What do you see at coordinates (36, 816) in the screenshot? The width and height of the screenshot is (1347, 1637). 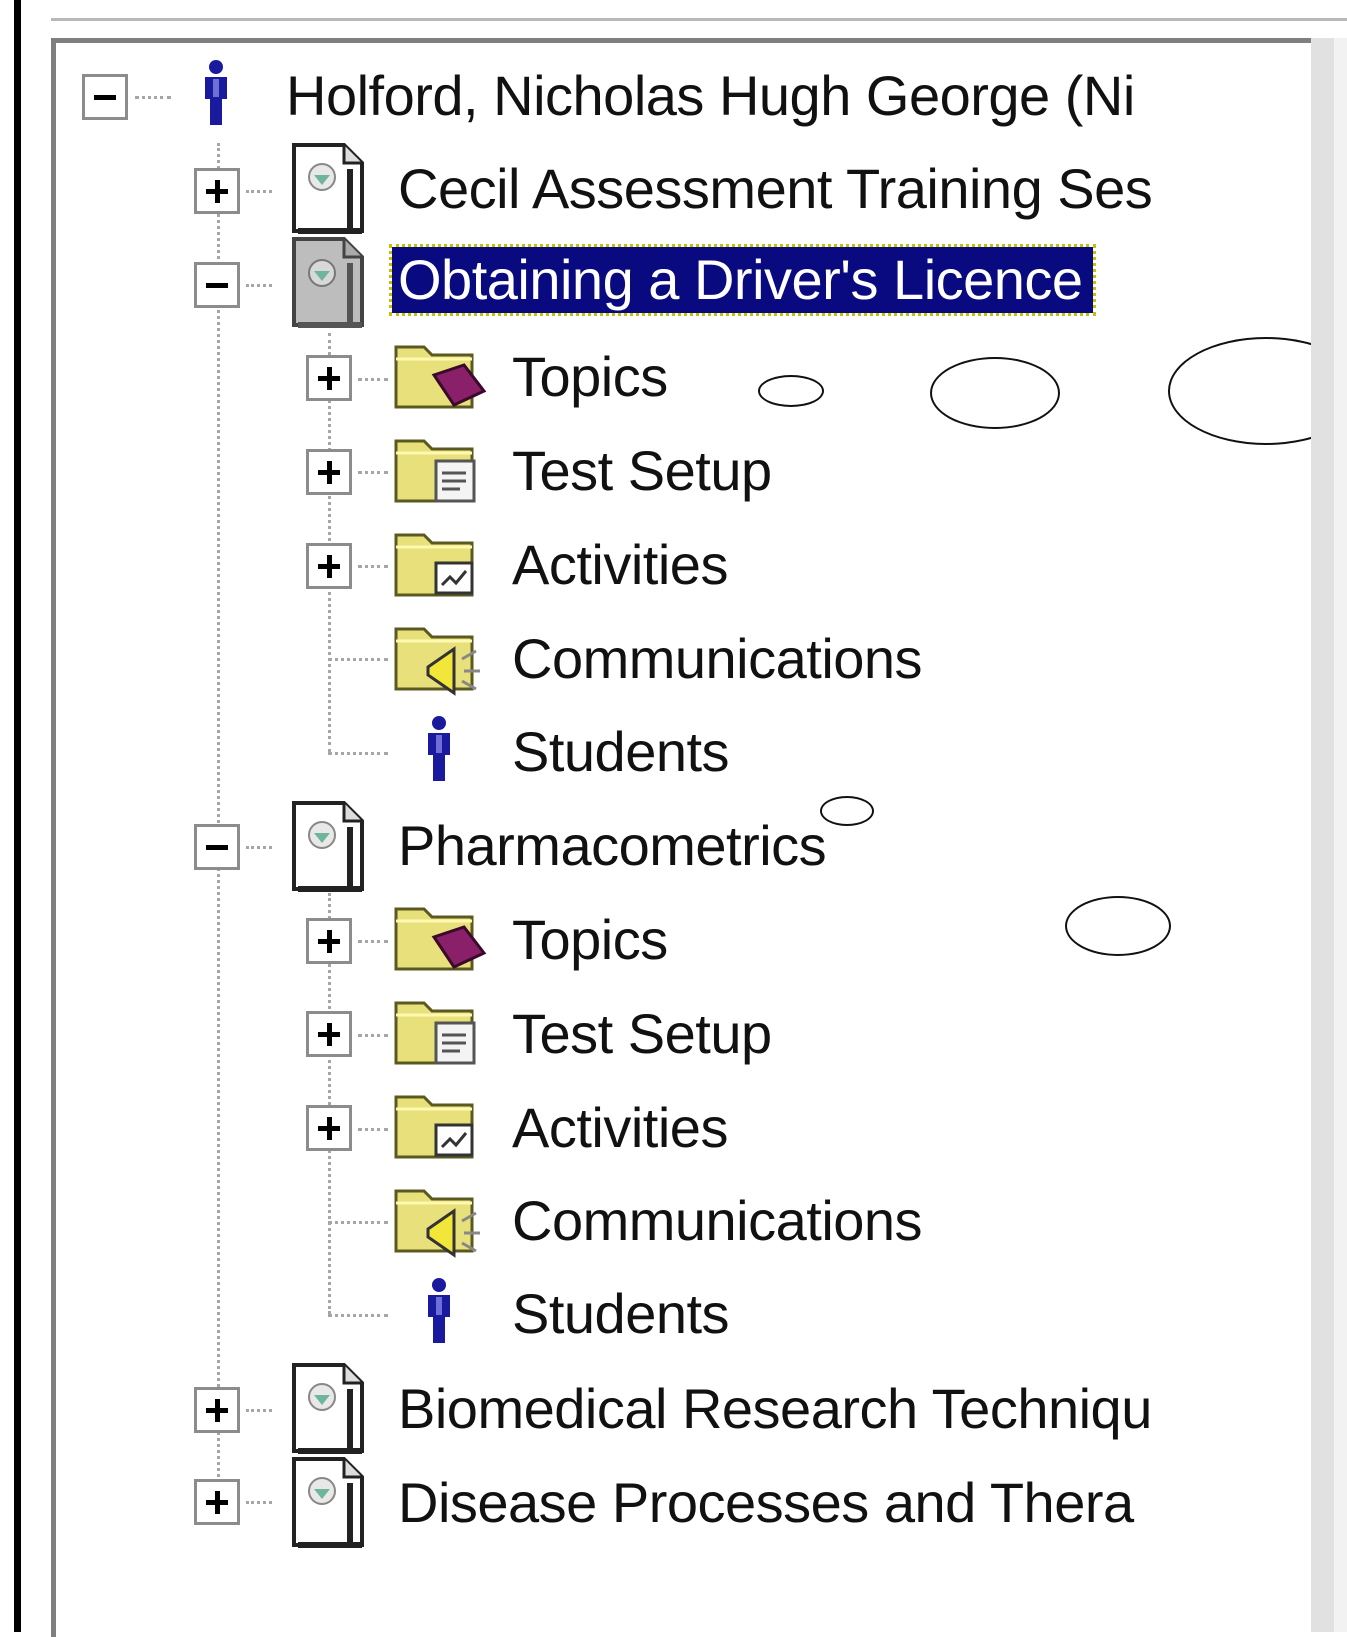 I see `window-left-gap` at bounding box center [36, 816].